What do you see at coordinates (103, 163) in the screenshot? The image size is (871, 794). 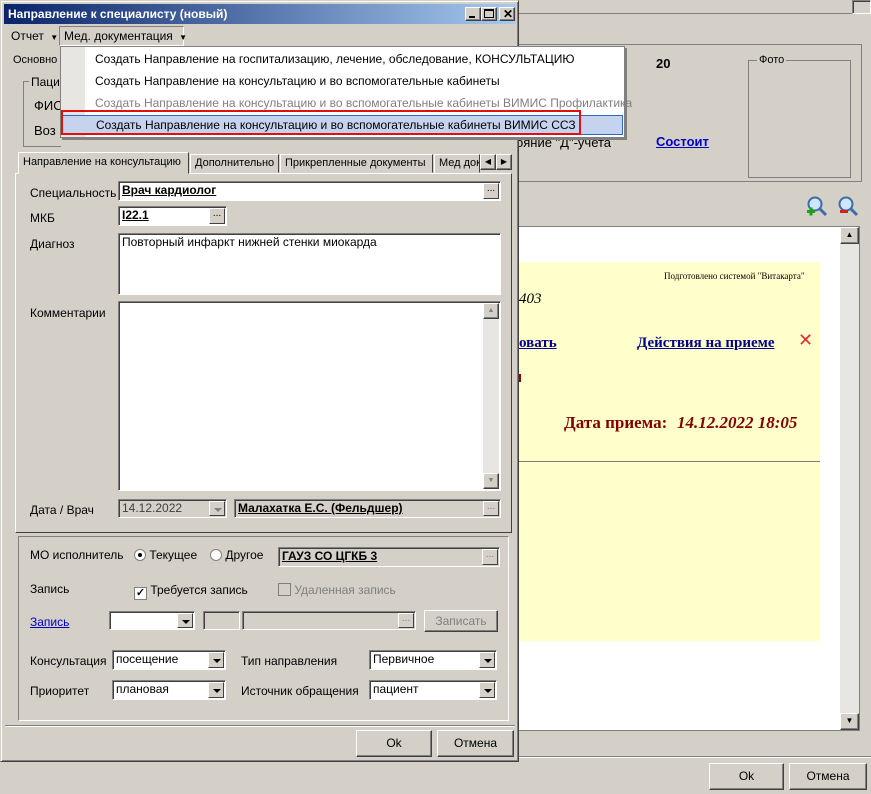 I see `tab-consultation: Направление на консультацию` at bounding box center [103, 163].